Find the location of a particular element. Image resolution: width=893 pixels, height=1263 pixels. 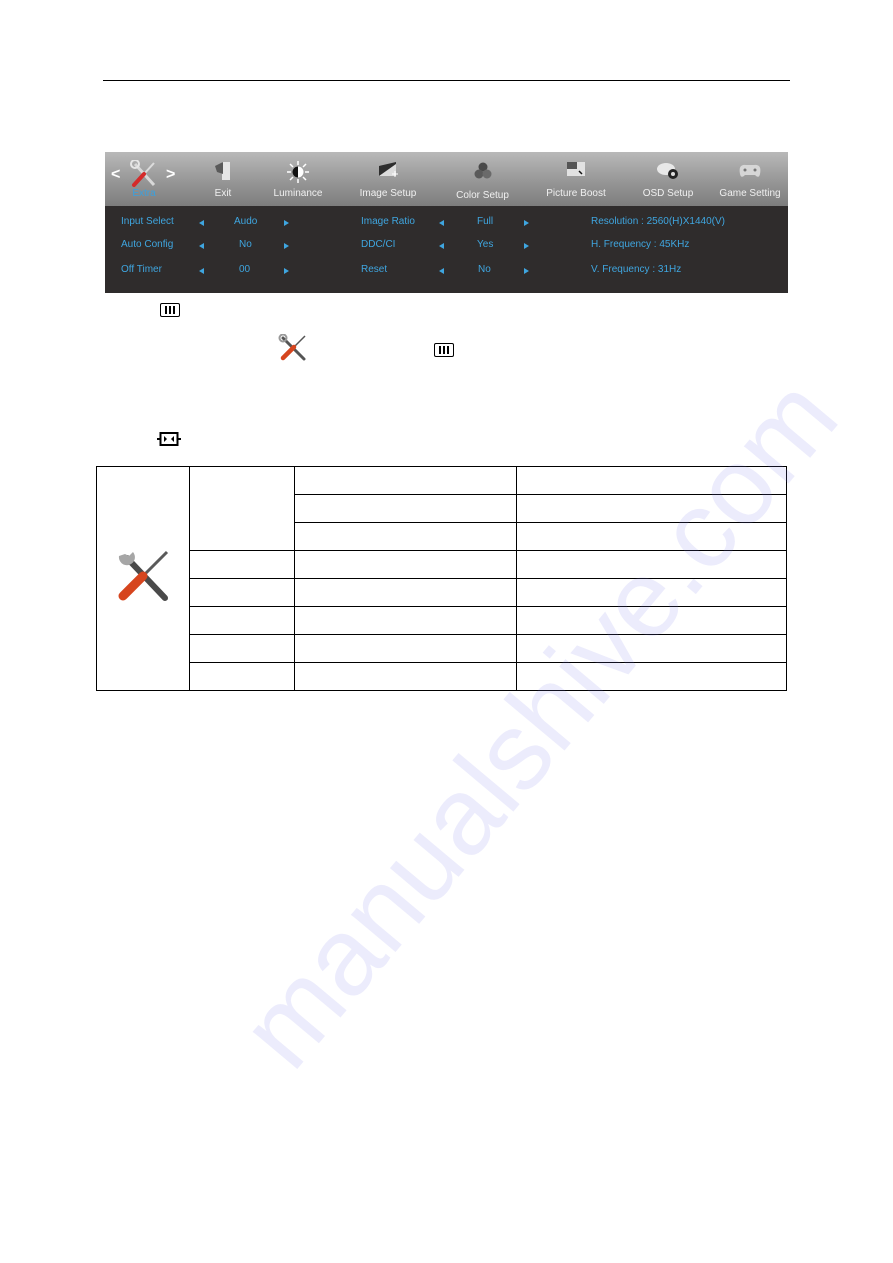

tab-label: Exit is located at coordinates (223, 193).